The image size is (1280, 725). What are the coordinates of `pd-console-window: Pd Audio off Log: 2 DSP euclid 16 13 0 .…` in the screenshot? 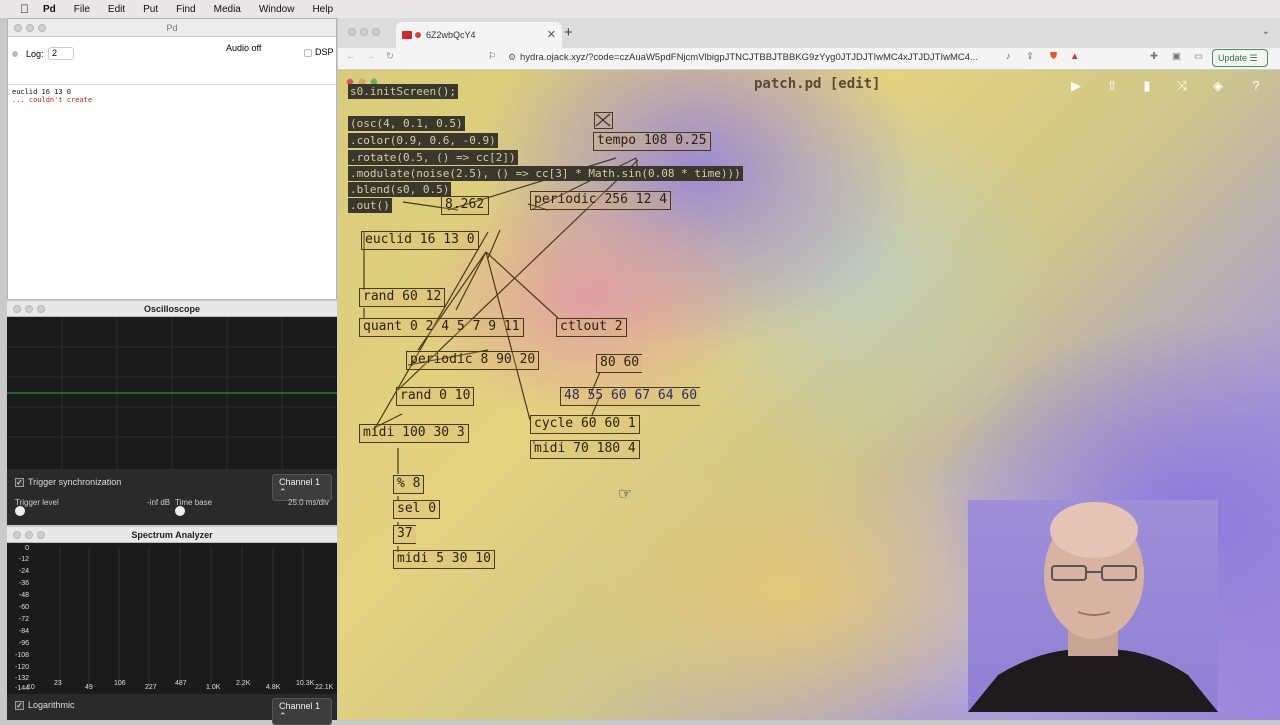 It's located at (172, 159).